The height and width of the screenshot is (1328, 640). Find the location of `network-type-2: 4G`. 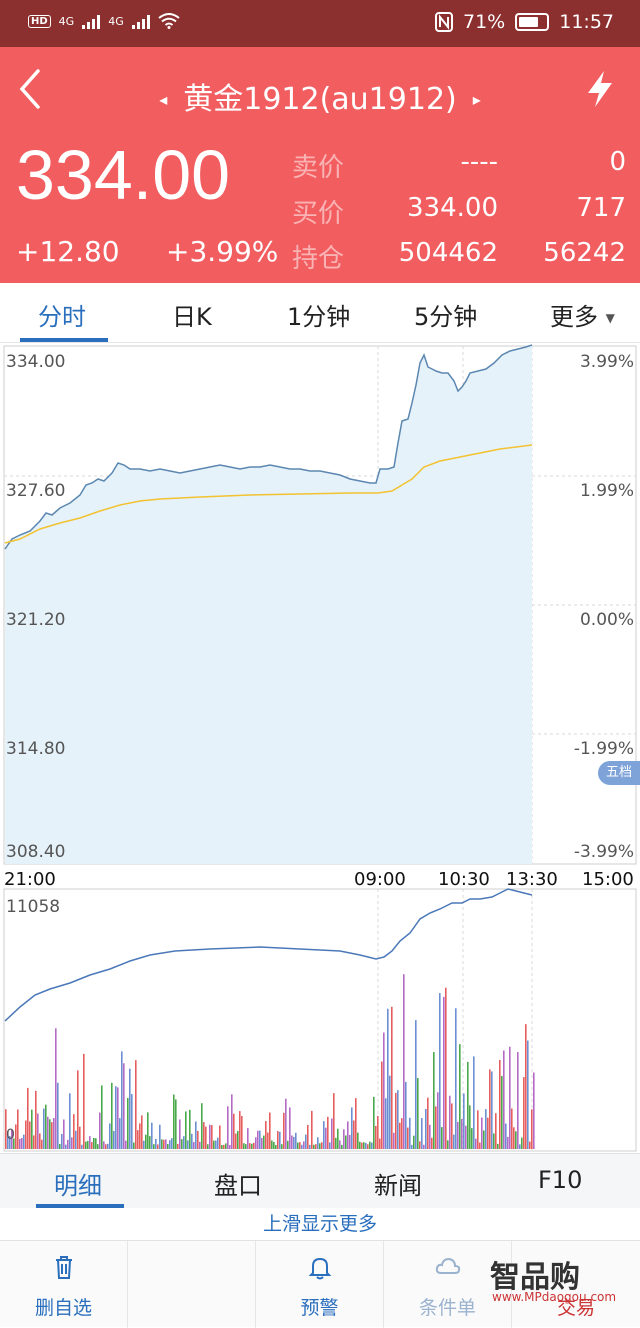

network-type-2: 4G is located at coordinates (116, 21).